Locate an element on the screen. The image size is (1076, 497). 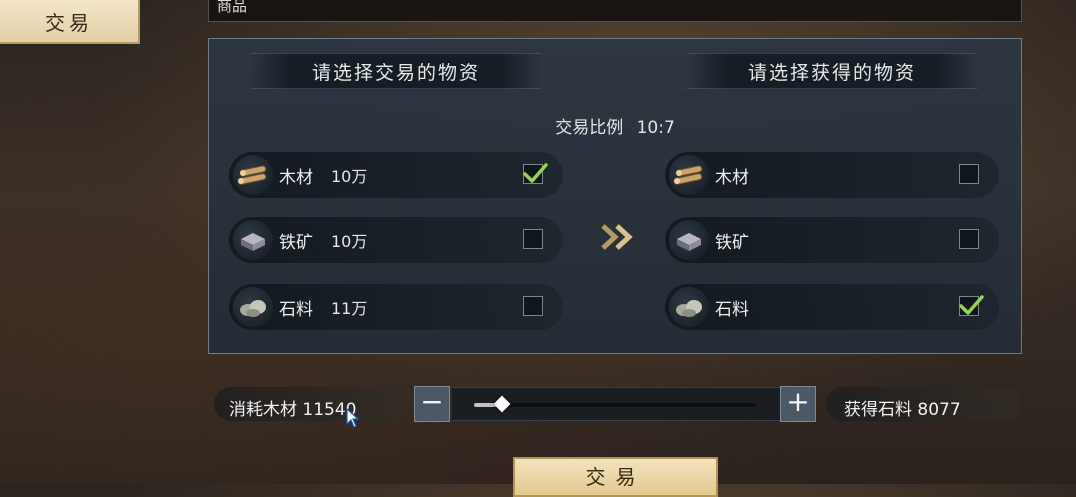
double-chevron-right-icon is located at coordinates (617, 237).